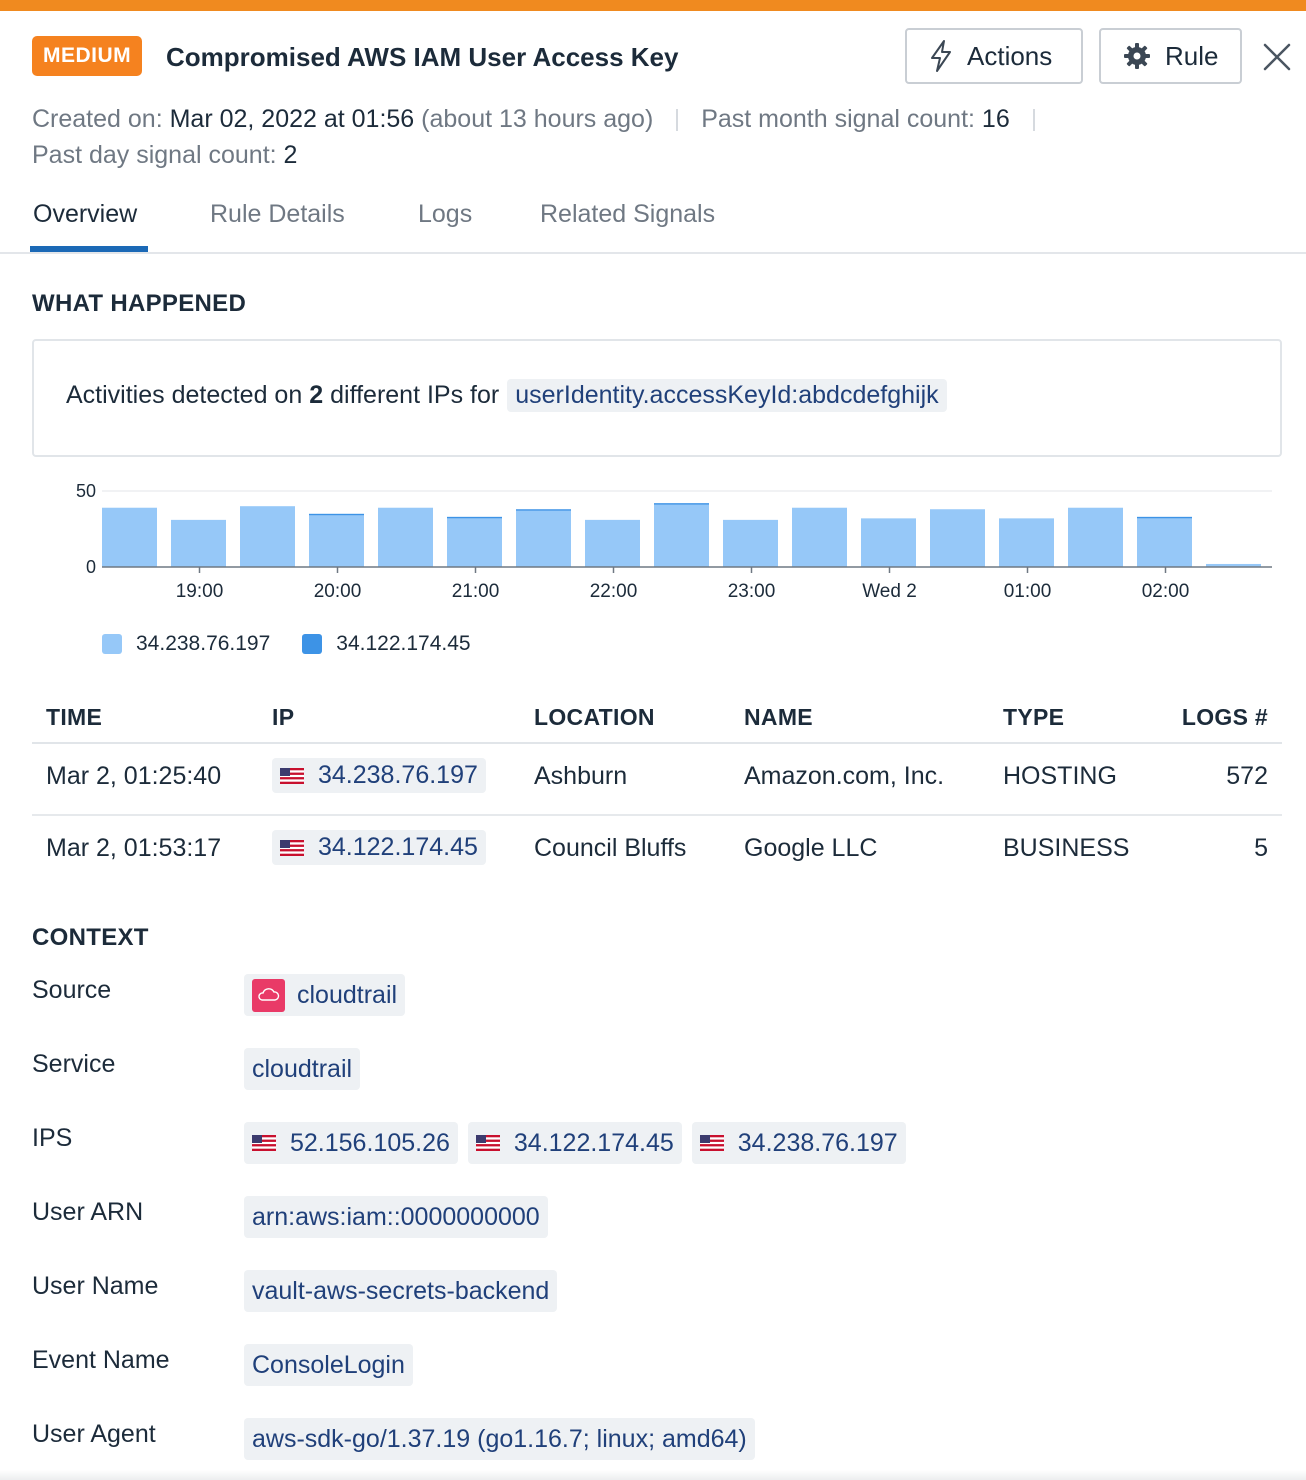  Describe the element at coordinates (134, 848) in the screenshot. I see `row-time: Mar 2, 01:53:17` at that location.